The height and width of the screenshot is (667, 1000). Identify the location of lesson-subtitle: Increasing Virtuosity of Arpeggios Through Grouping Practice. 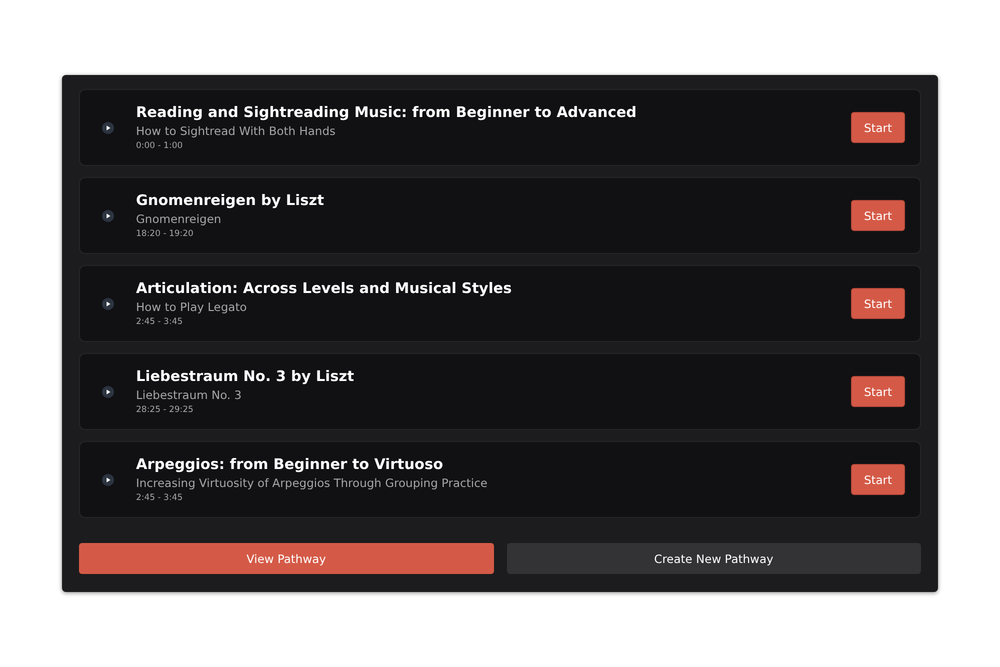
(312, 482).